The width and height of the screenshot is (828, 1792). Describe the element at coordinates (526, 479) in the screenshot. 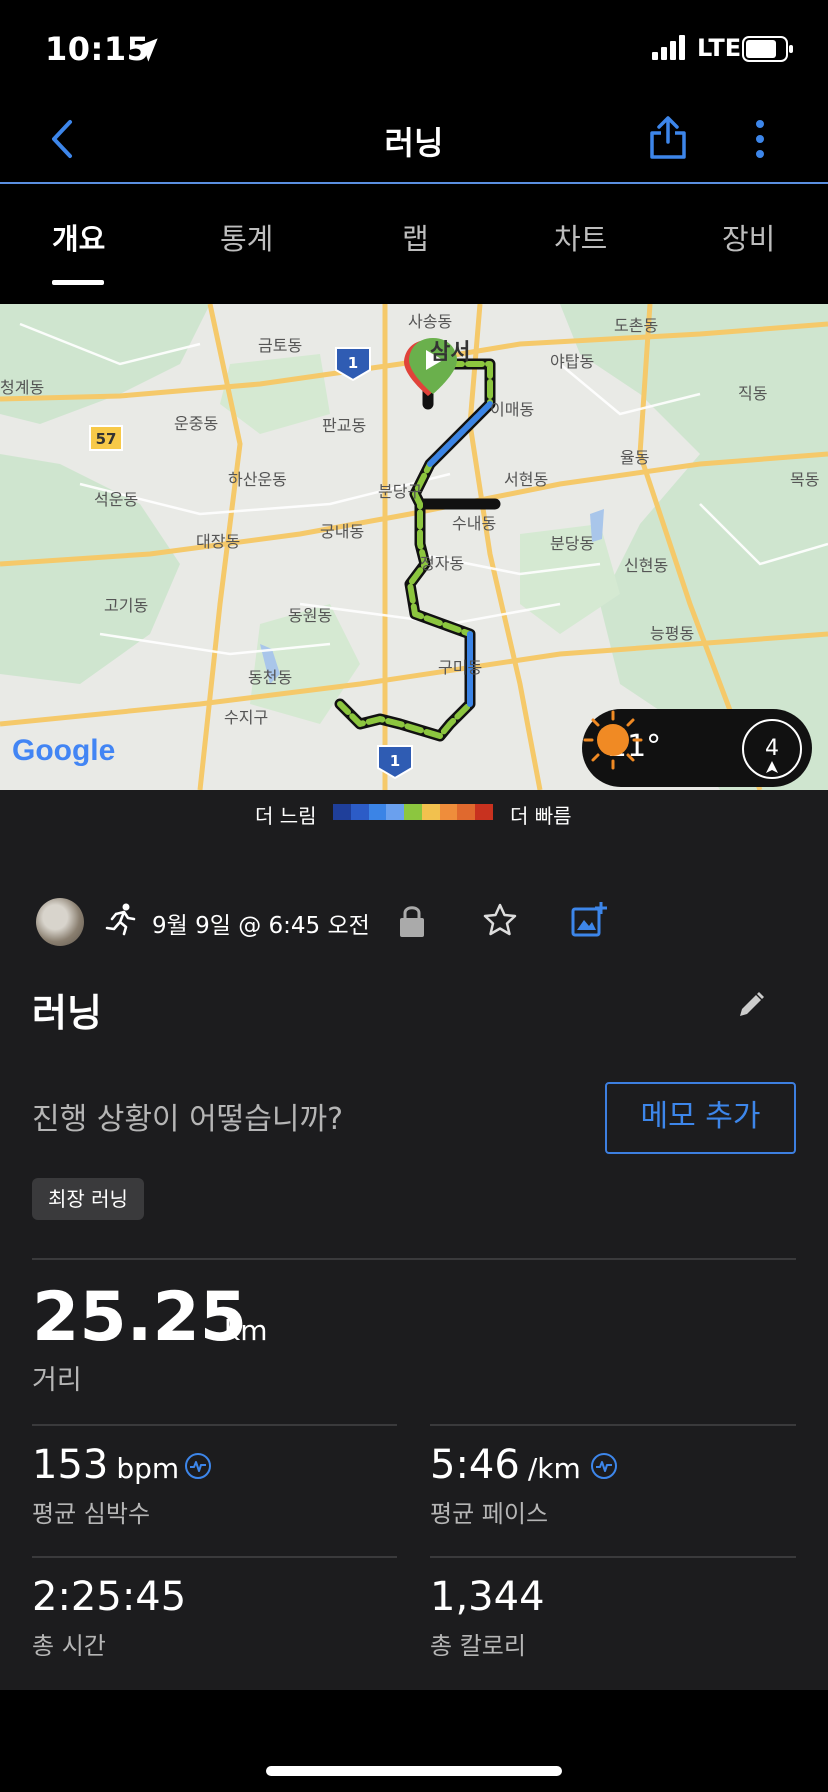

I see `map-label: 서현동` at that location.